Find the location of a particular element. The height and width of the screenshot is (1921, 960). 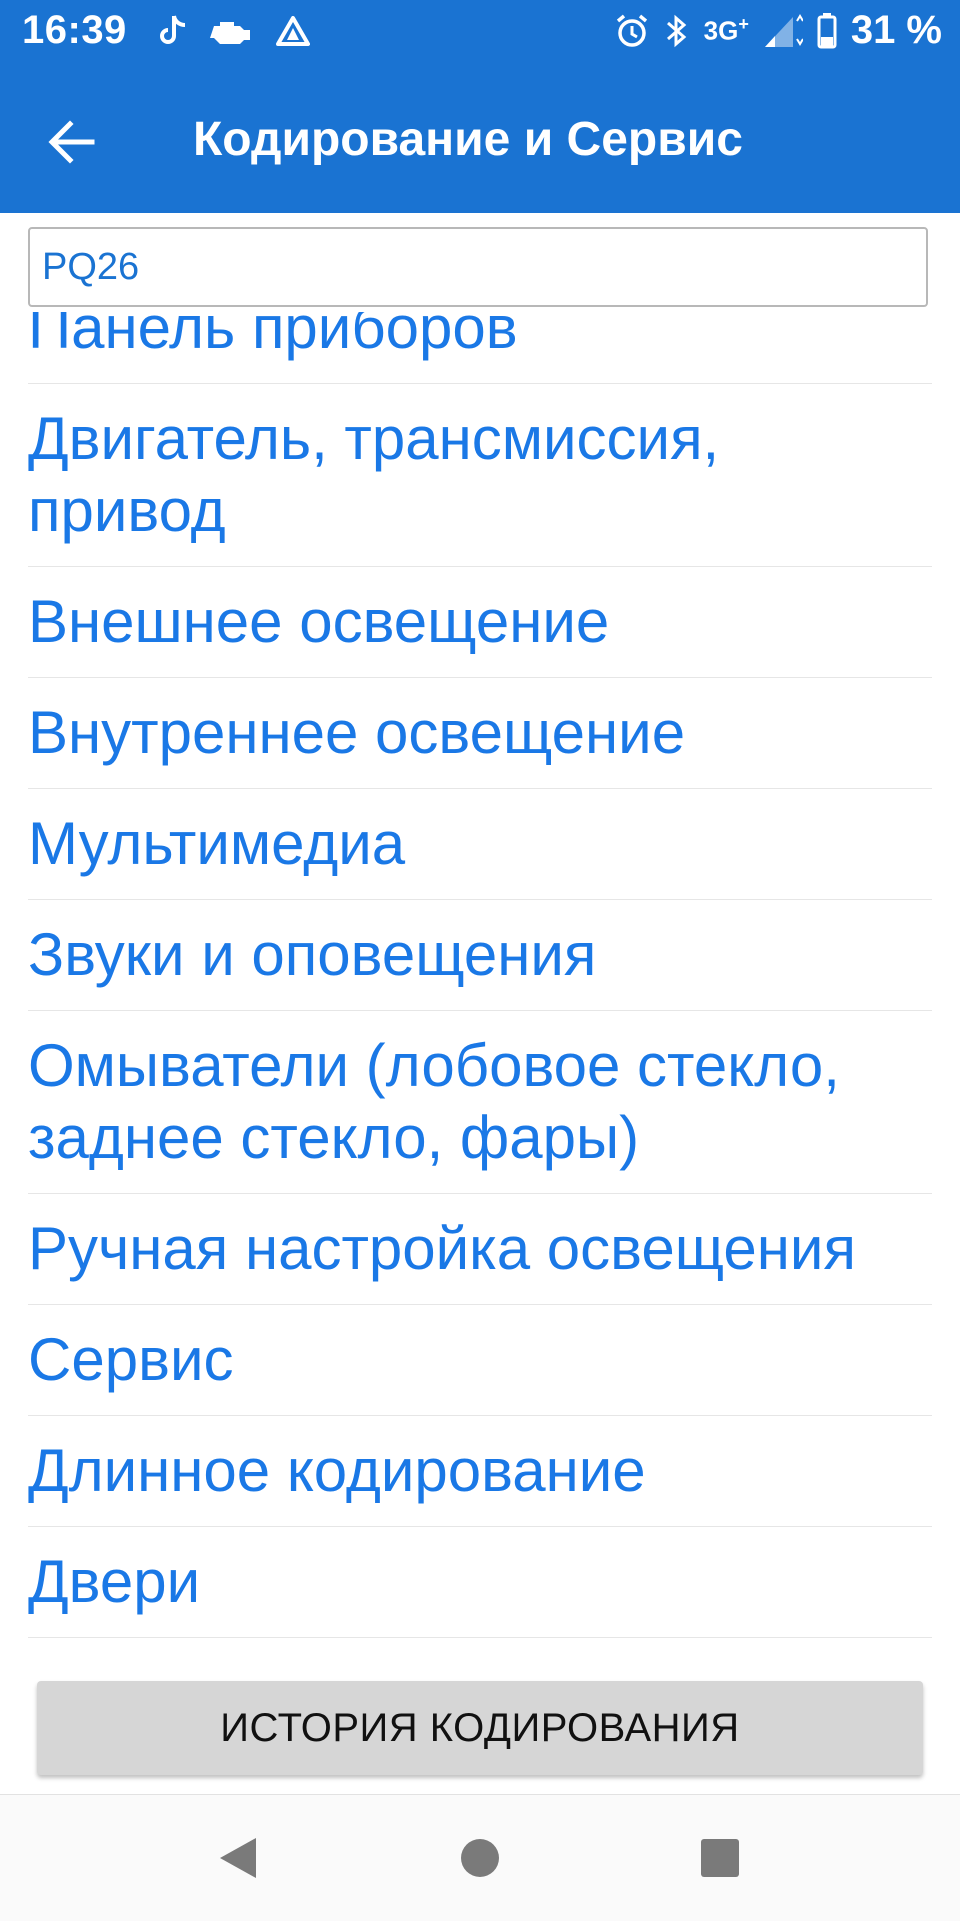

alarm-icon is located at coordinates (631, 30).